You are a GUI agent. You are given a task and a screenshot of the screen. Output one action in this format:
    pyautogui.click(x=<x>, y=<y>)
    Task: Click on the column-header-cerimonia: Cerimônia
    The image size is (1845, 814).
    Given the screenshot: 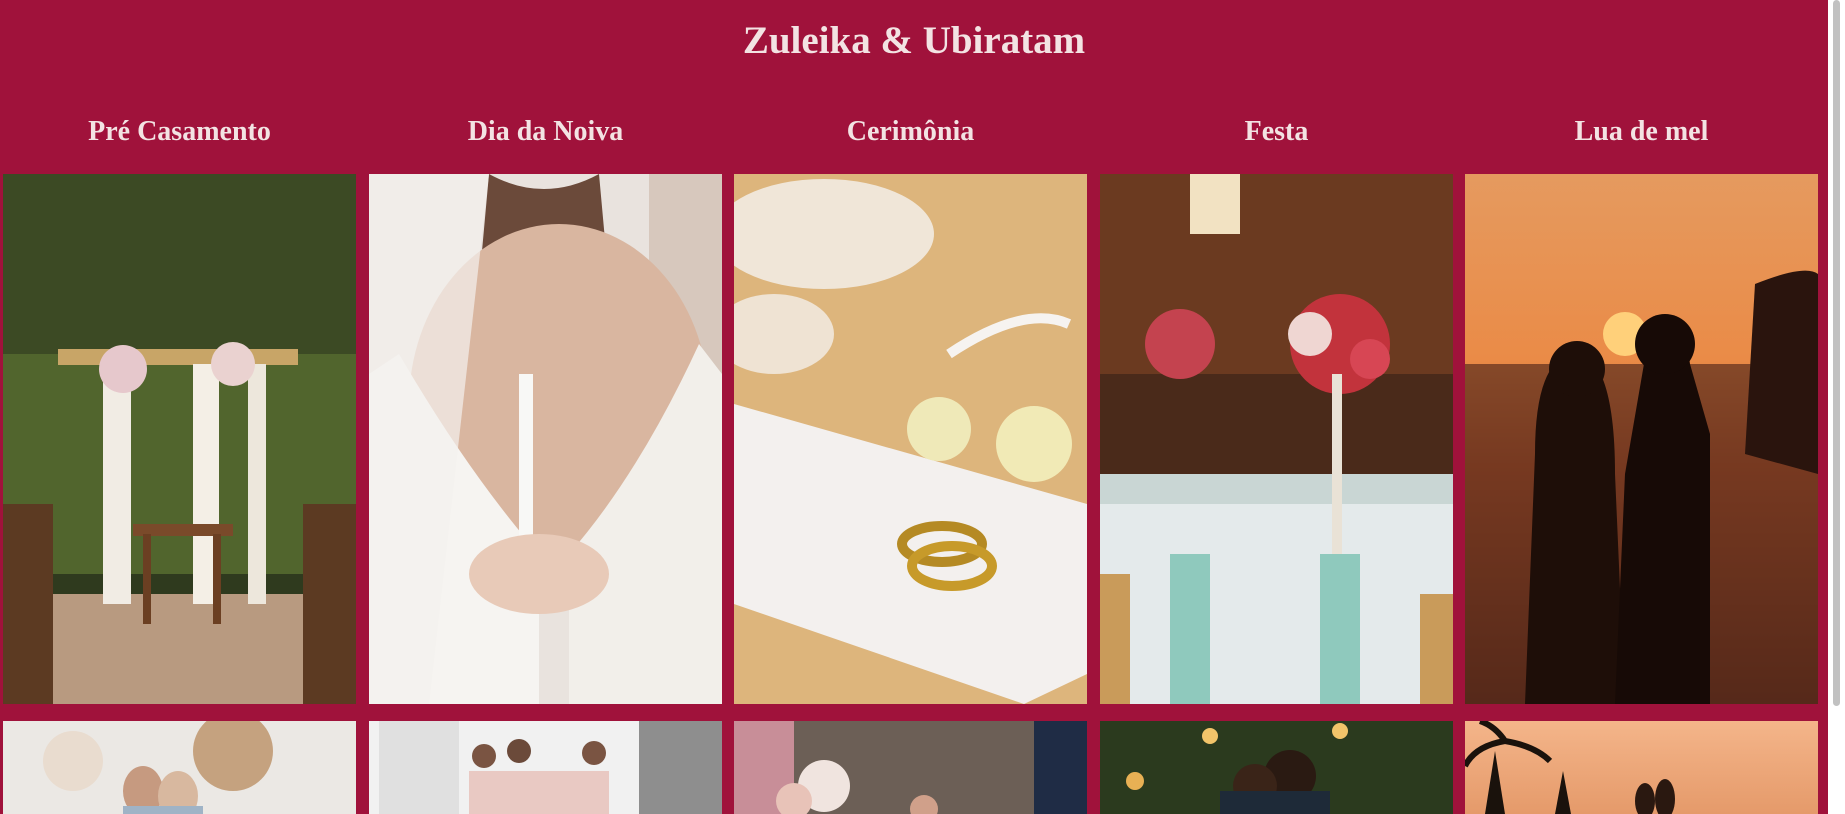 What is the action you would take?
    pyautogui.click(x=910, y=131)
    